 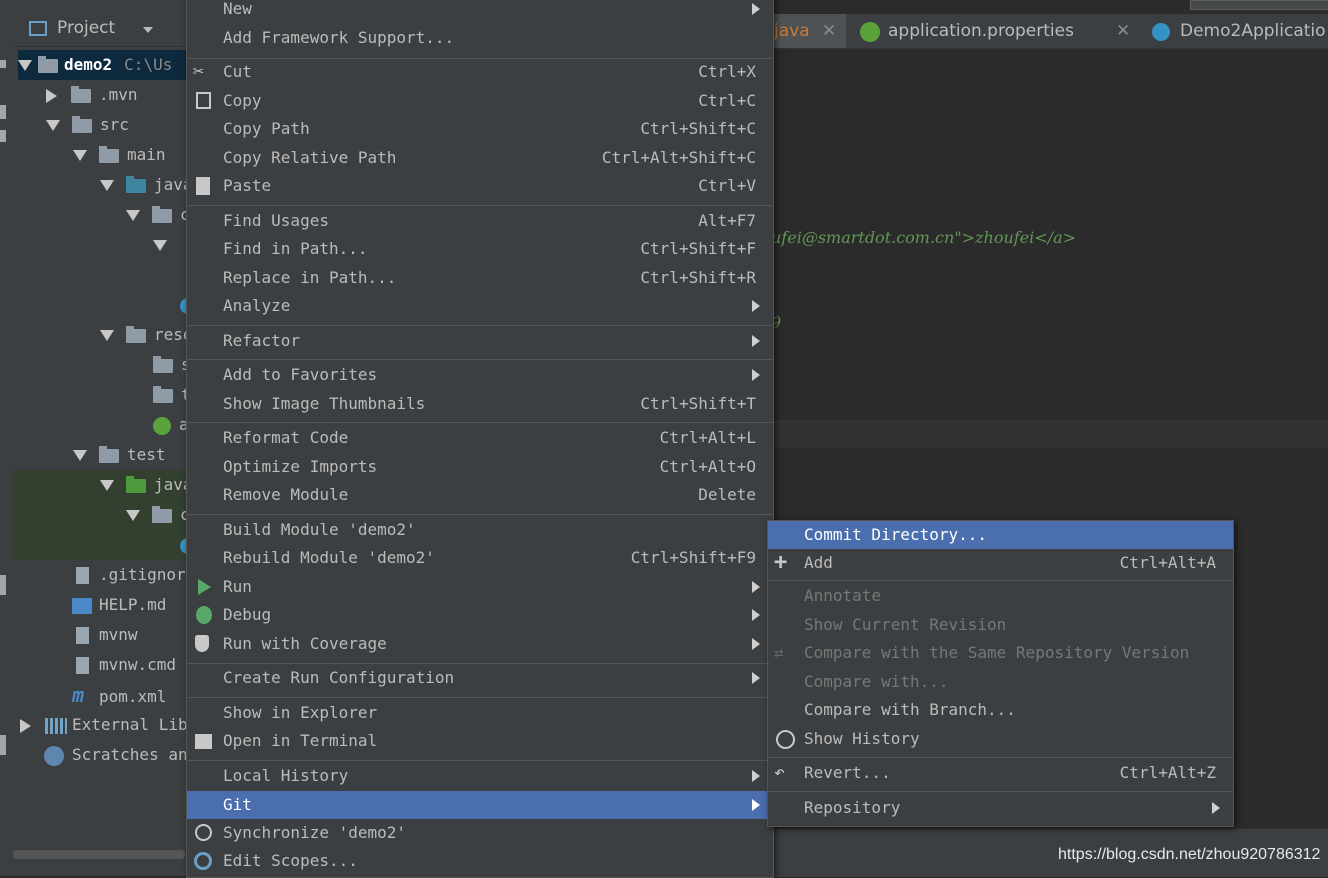 What do you see at coordinates (480, 587) in the screenshot?
I see `menu-item-run: Run` at bounding box center [480, 587].